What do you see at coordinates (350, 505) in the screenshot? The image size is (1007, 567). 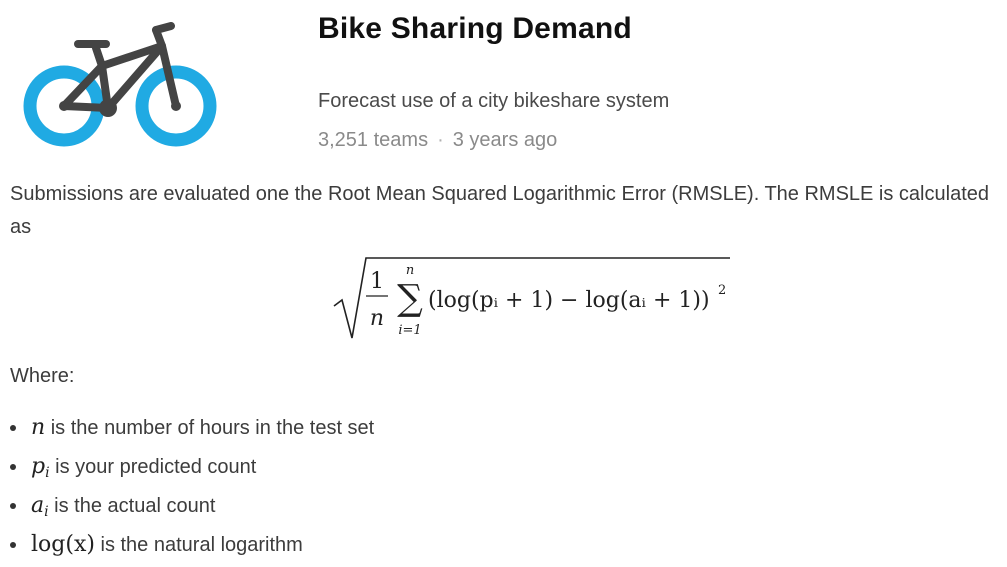 I see `list-item: ai is the actual count` at bounding box center [350, 505].